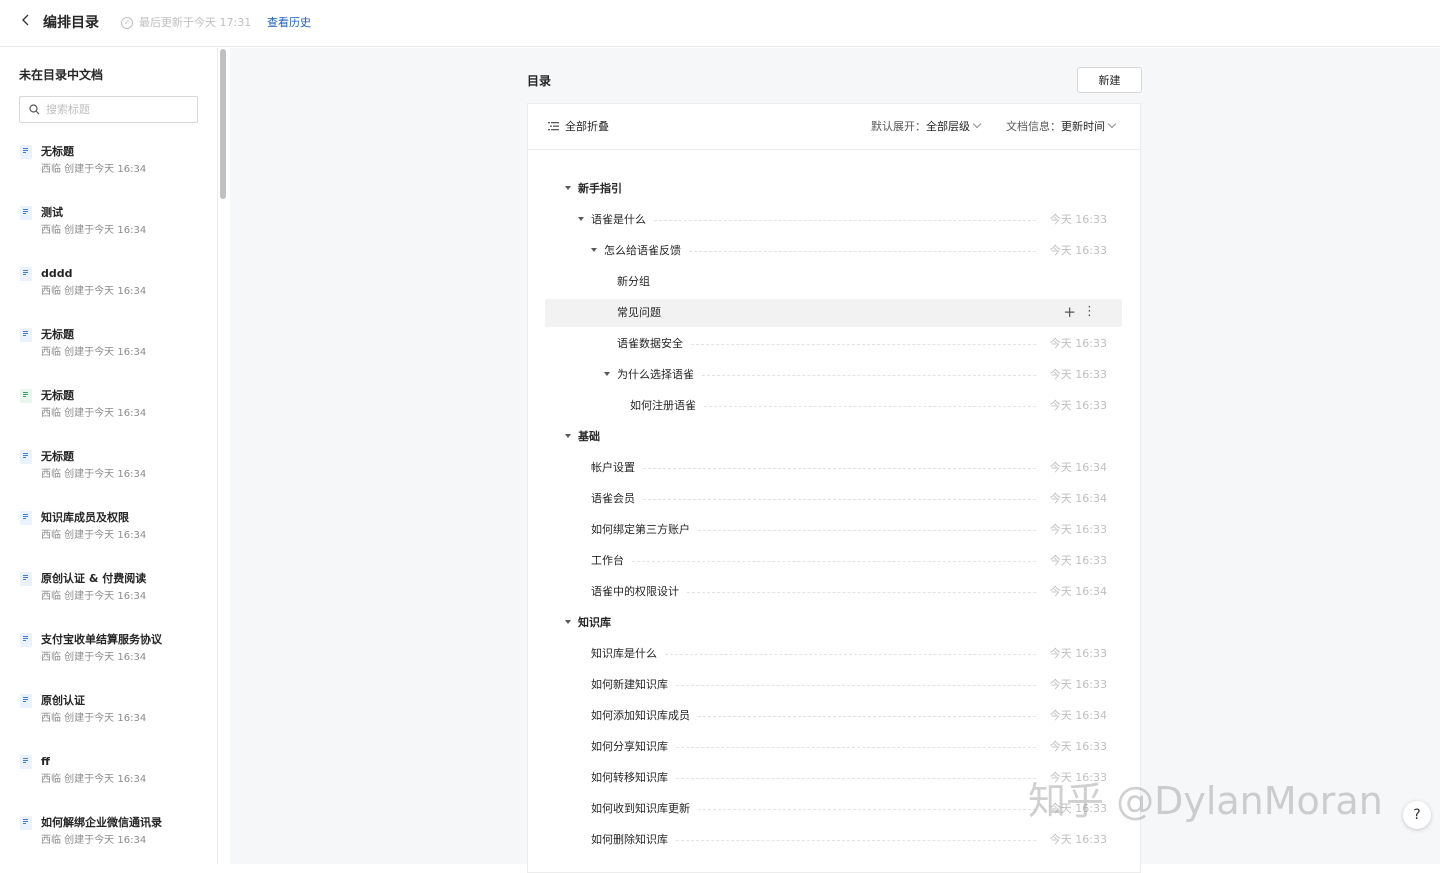 Image resolution: width=1440 pixels, height=873 pixels. What do you see at coordinates (633, 840) in the screenshot?
I see `tree-node-label: 如何删除知识库` at bounding box center [633, 840].